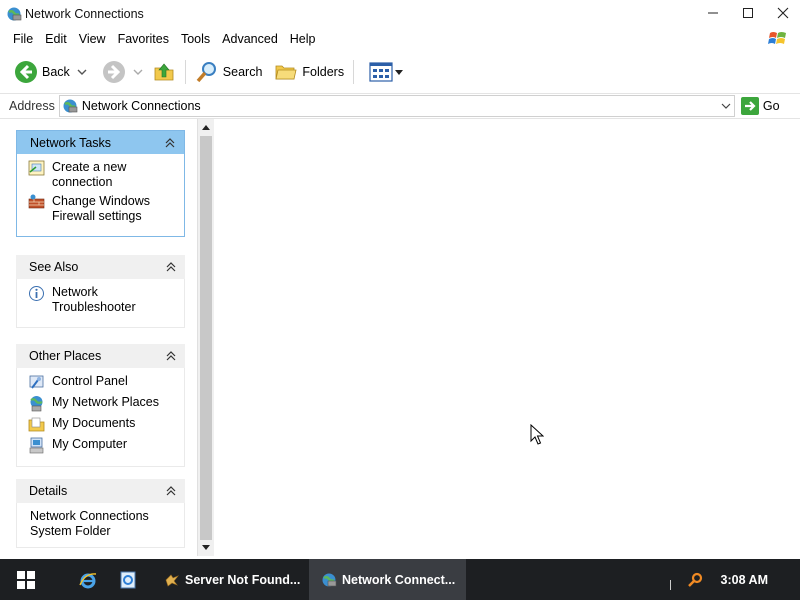 The width and height of the screenshot is (800, 600). Describe the element at coordinates (89, 516) in the screenshot. I see `details-name: Network Connections` at that location.